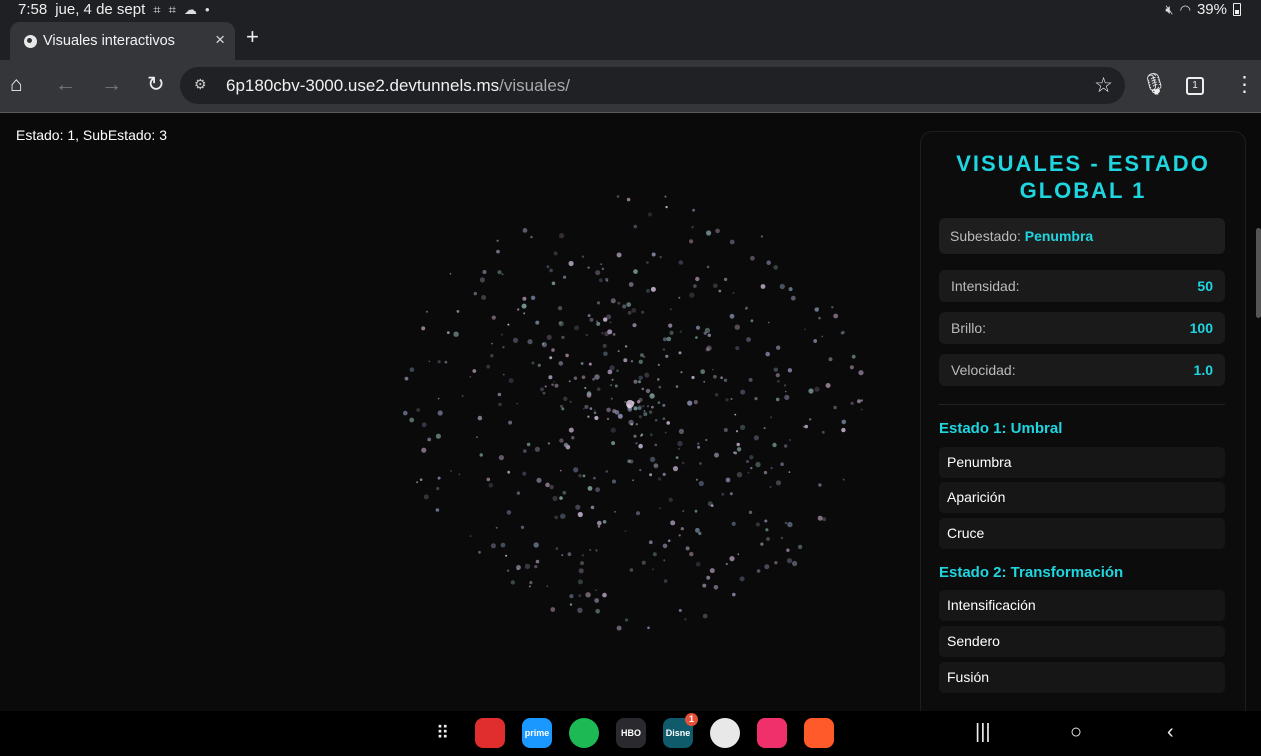 The width and height of the screenshot is (1261, 756). I want to click on panel-divider, so click(1082, 404).